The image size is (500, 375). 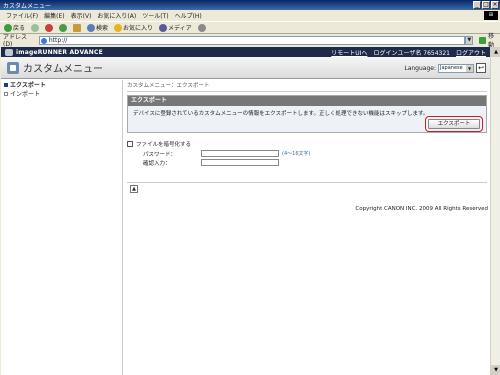 What do you see at coordinates (180, 28) in the screenshot?
I see `media-label: メディア` at bounding box center [180, 28].